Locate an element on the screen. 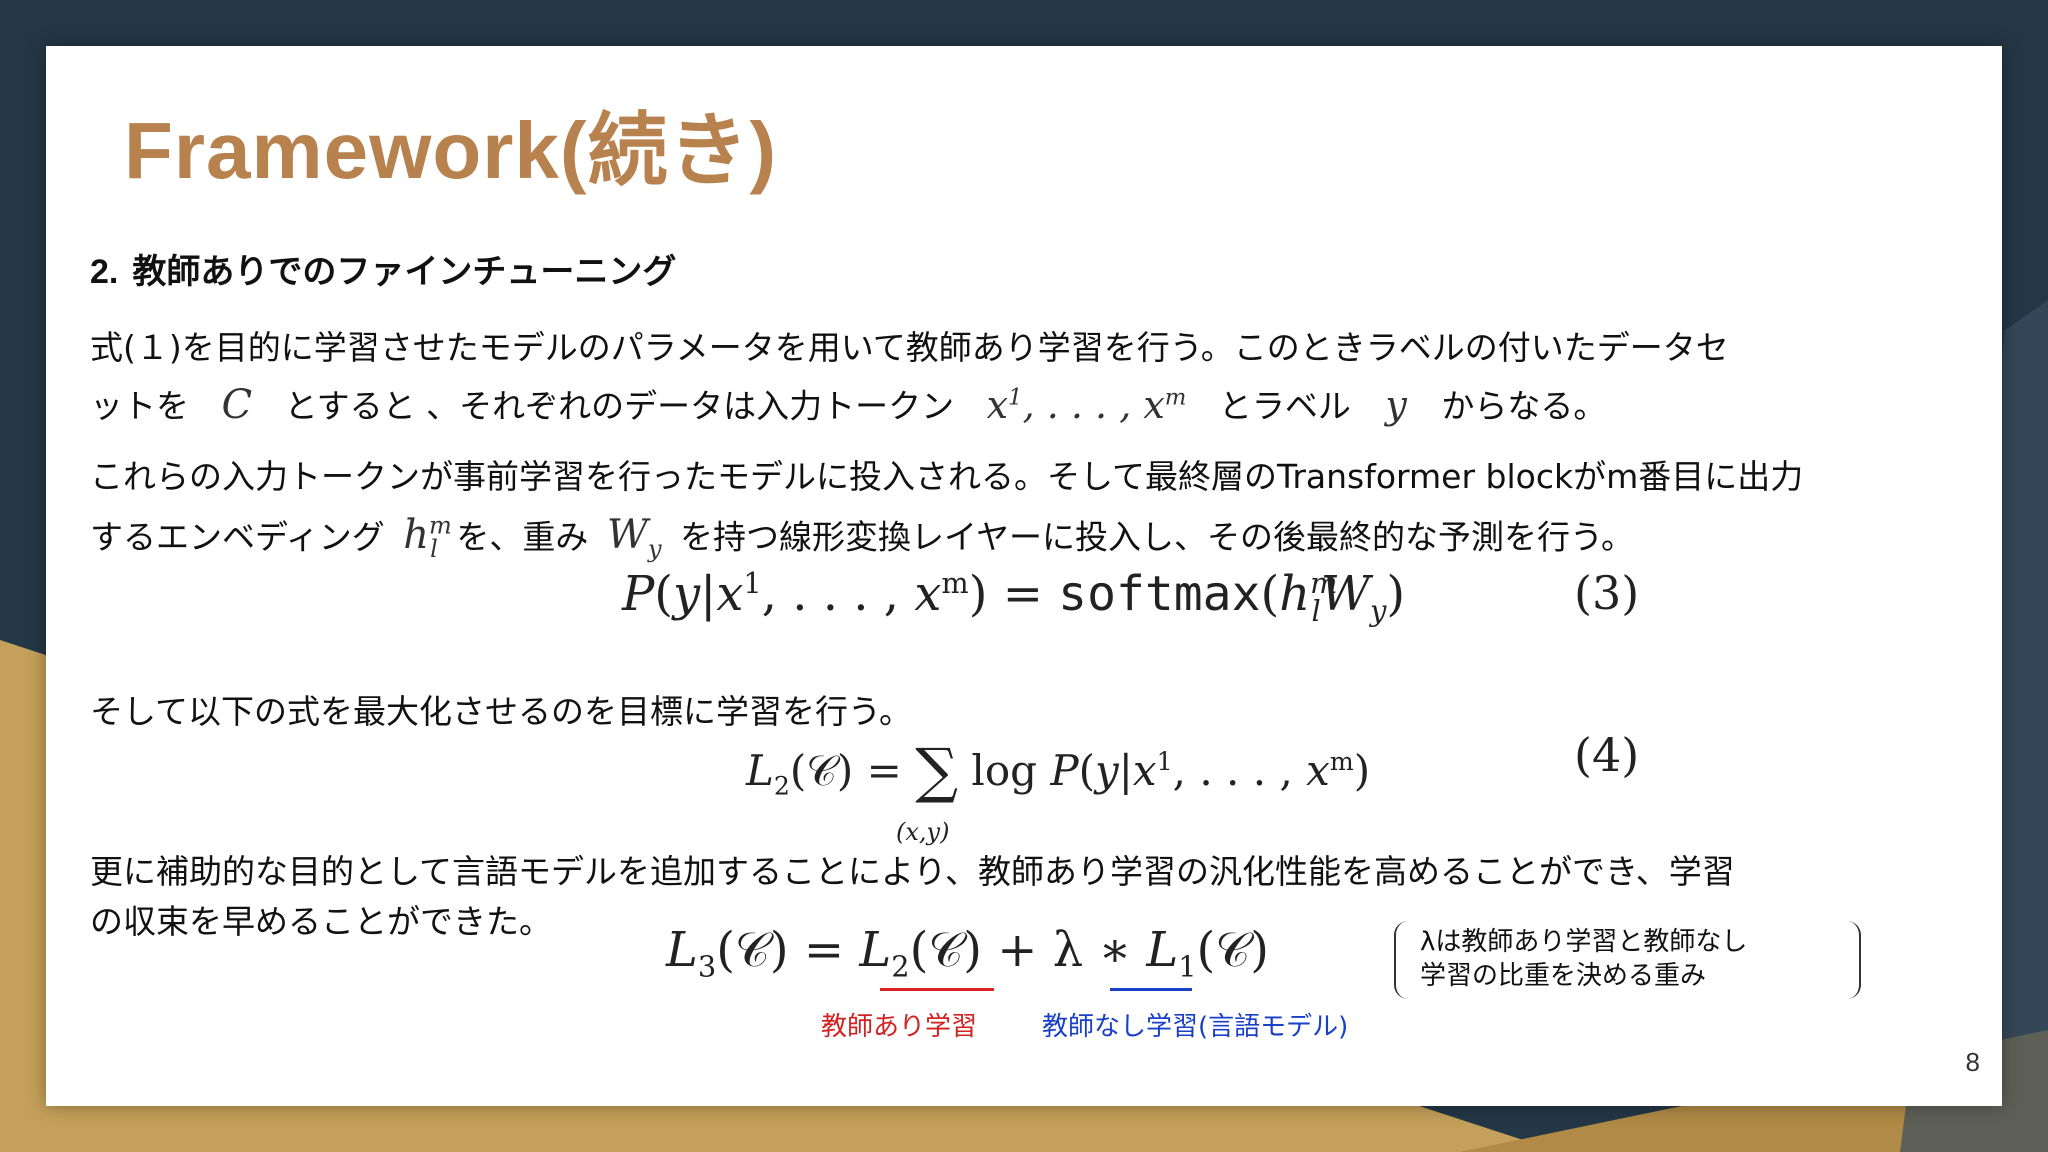 The height and width of the screenshot is (1152, 2048). symbol-embedding-h: hml is located at coordinates (427, 538).